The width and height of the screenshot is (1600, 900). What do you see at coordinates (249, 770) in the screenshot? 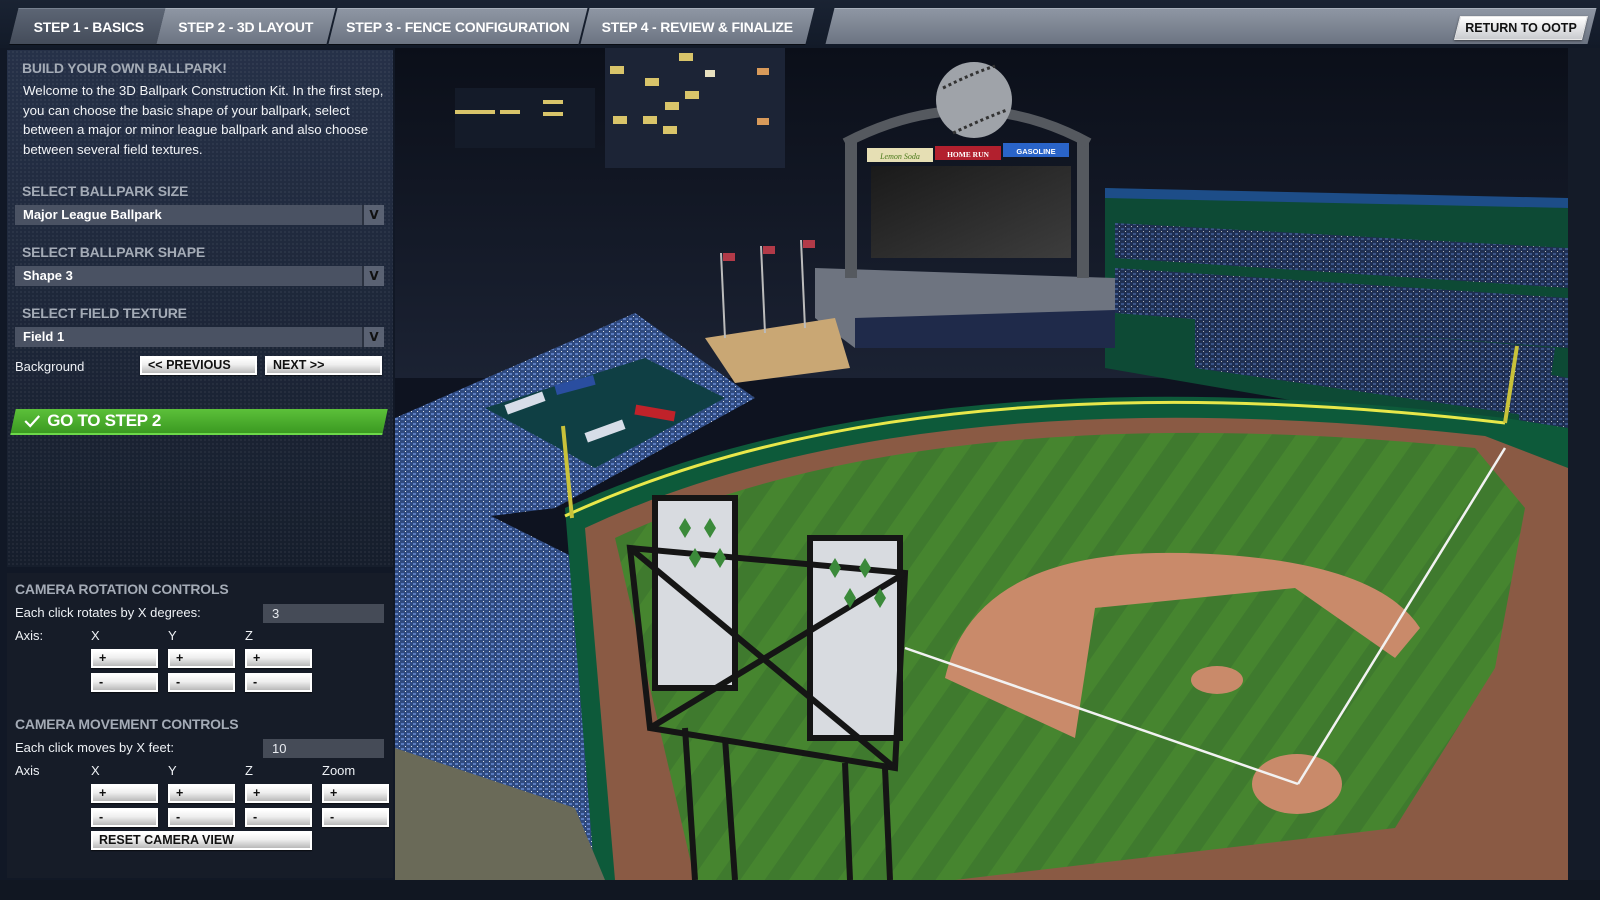
I see `movement-axis-z-label: Z` at bounding box center [249, 770].